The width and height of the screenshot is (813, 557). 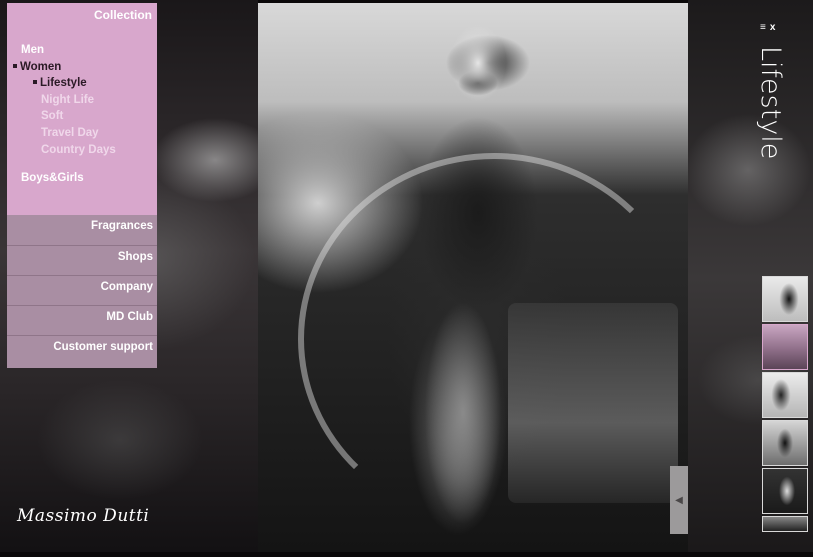 I want to click on nav-item-women: Women, so click(x=37, y=67).